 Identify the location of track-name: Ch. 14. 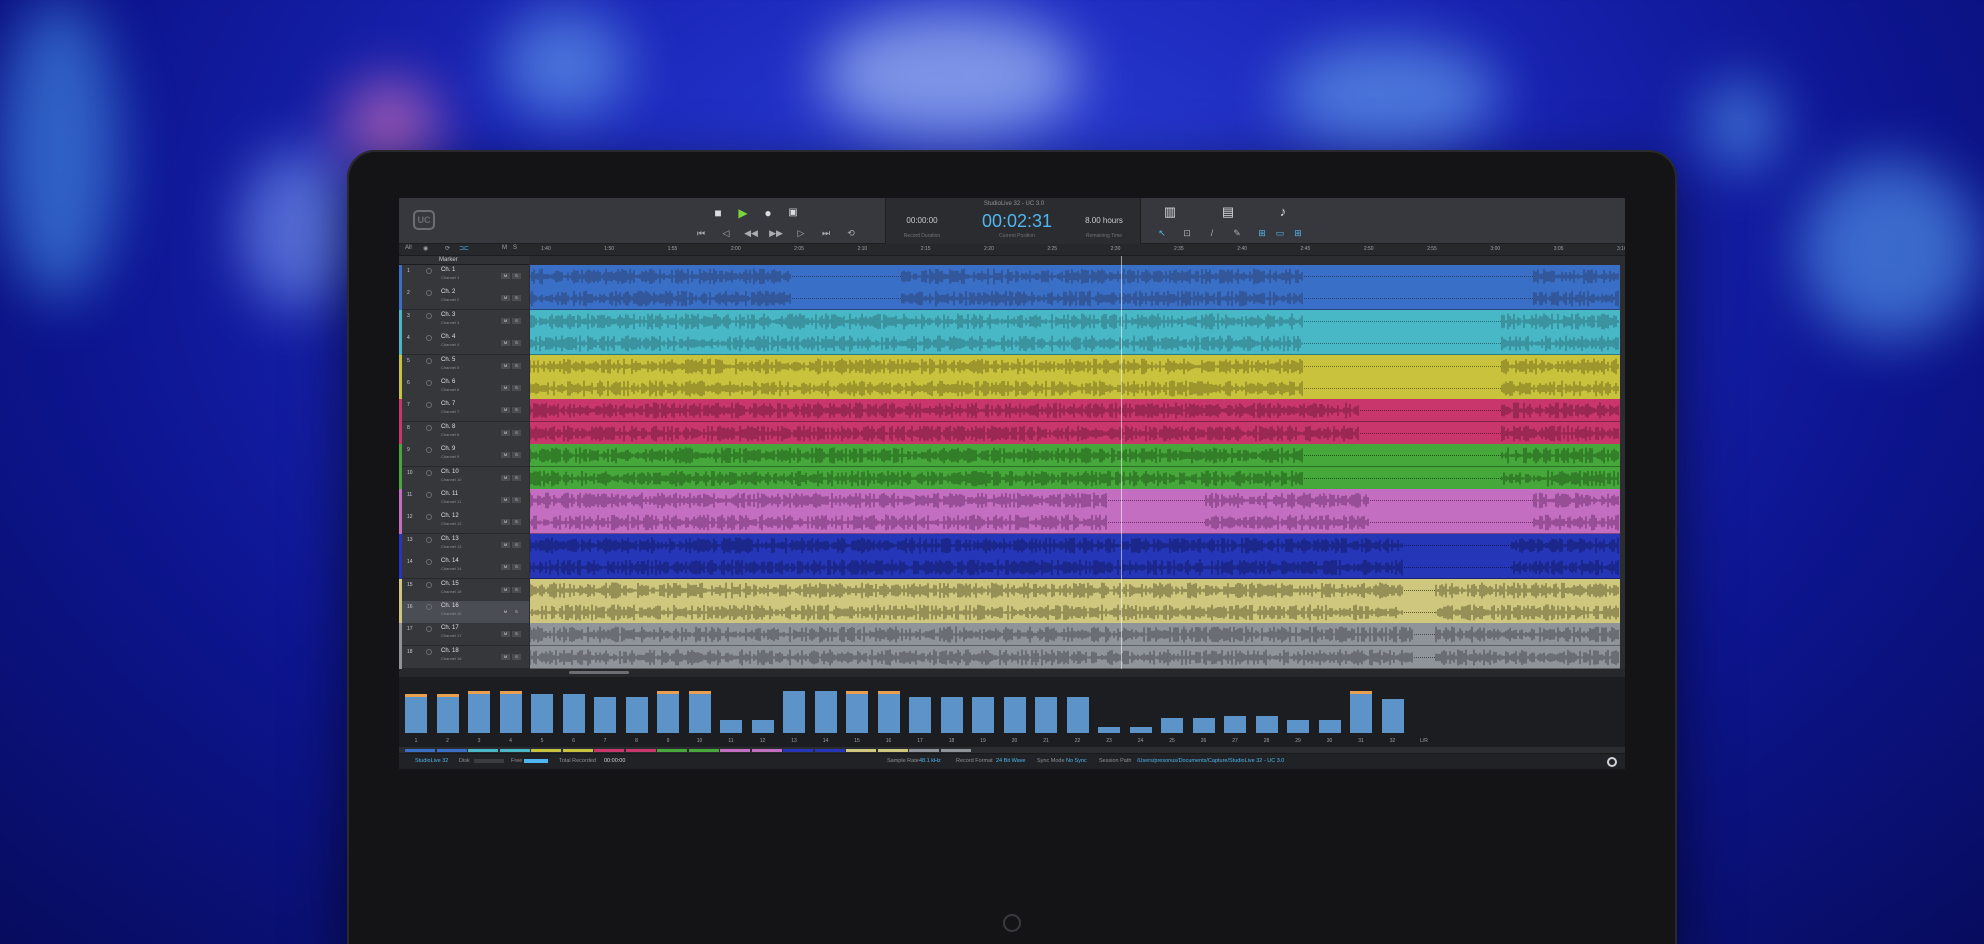
(450, 561).